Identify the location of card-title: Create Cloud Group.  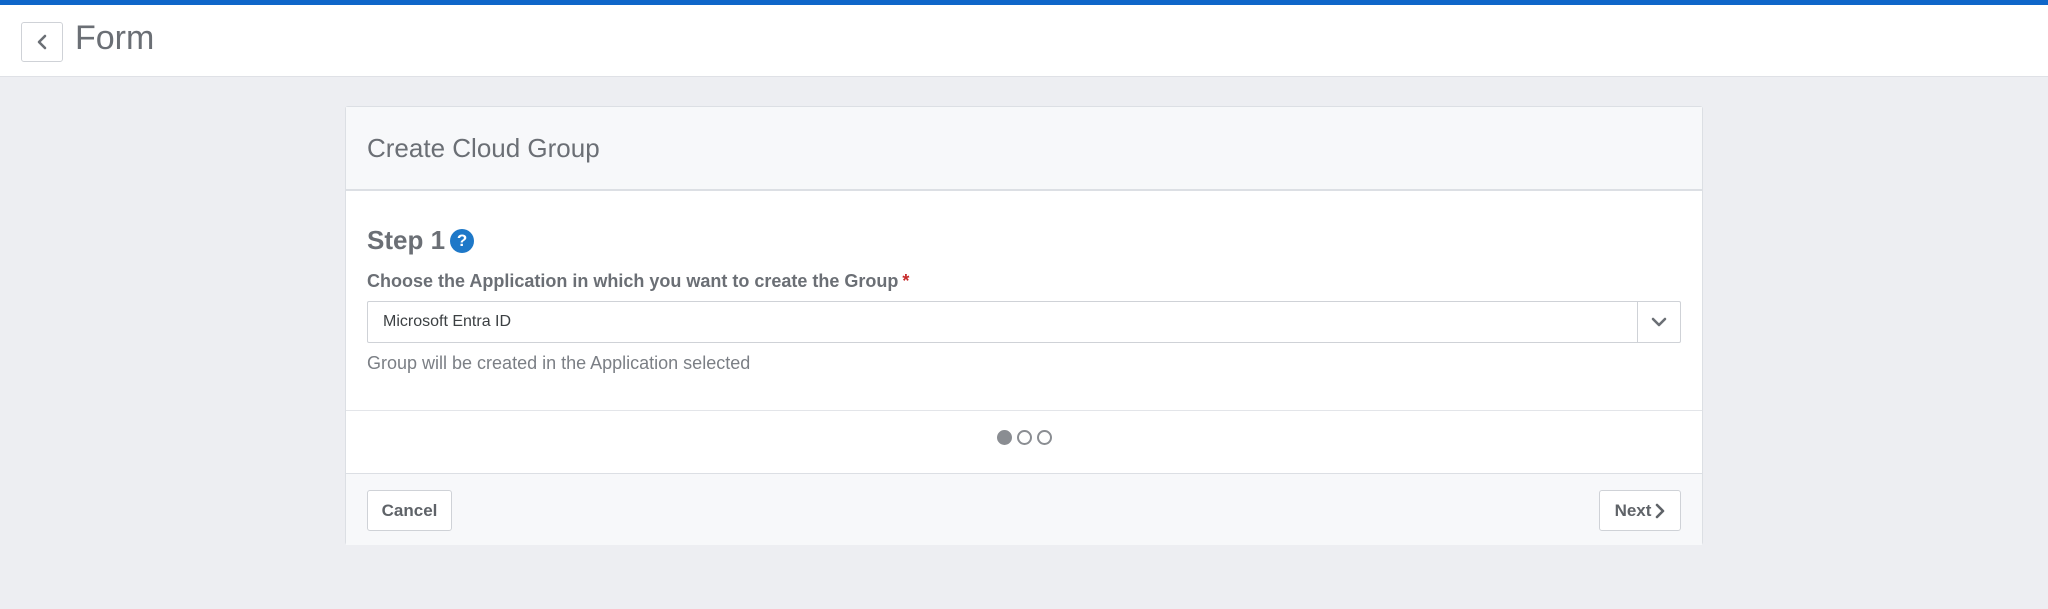
(483, 148).